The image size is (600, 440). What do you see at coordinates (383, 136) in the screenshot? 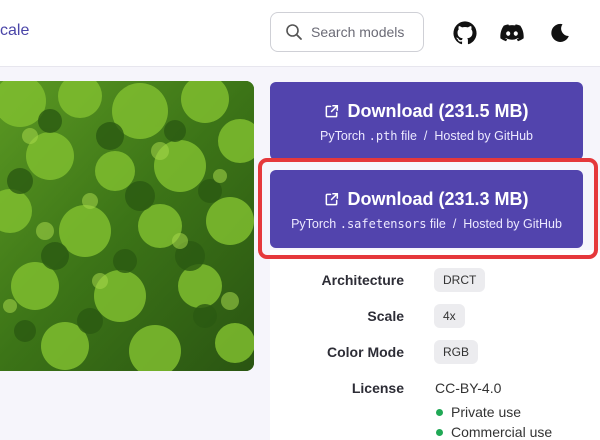
I see `file-extension: .pth` at bounding box center [383, 136].